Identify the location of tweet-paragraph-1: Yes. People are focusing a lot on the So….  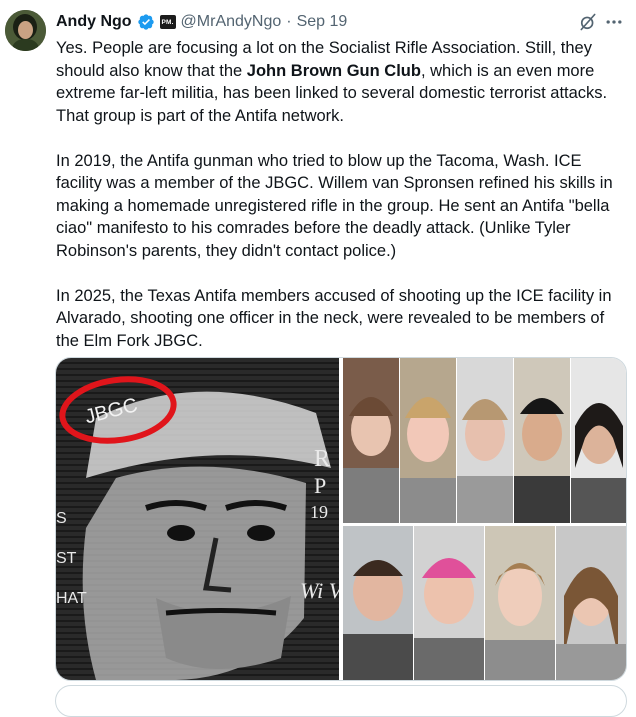
(342, 82).